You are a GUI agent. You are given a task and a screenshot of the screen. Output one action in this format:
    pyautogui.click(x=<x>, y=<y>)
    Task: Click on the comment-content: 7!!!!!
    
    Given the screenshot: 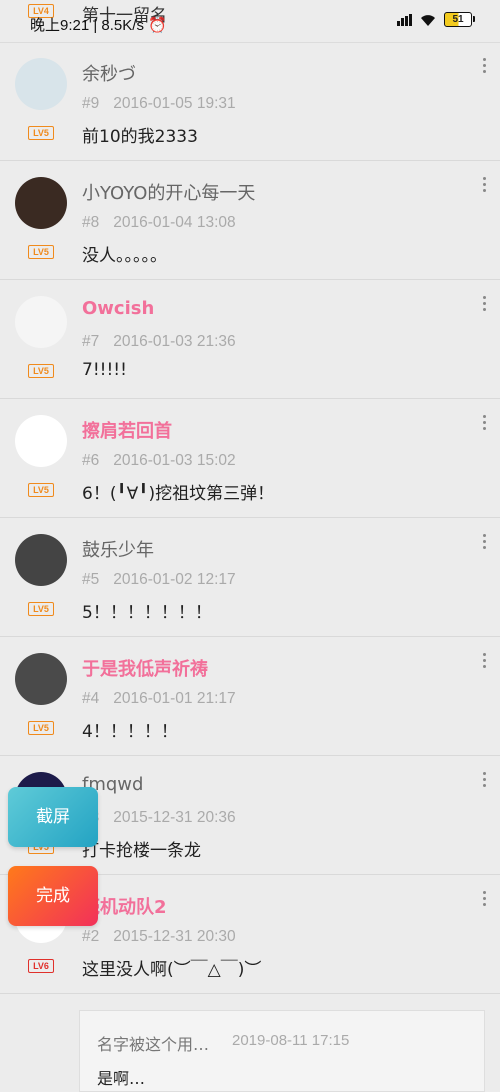 What is the action you would take?
    pyautogui.click(x=104, y=370)
    